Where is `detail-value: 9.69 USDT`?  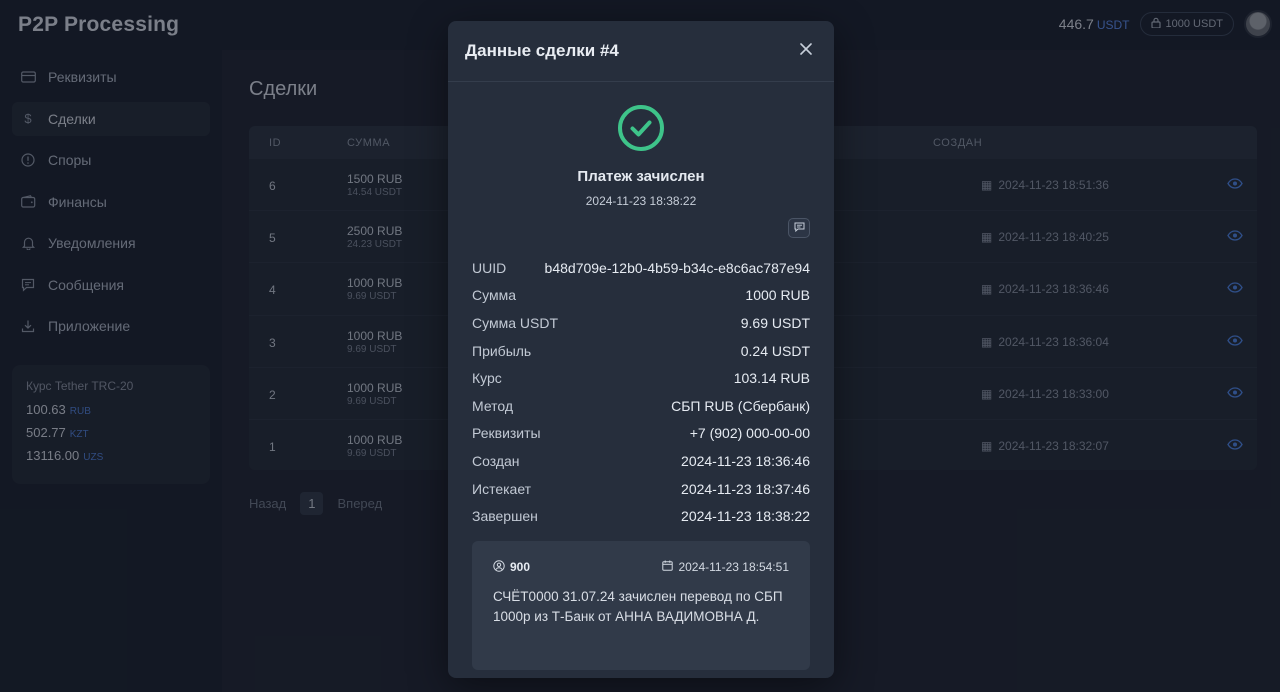
detail-value: 9.69 USDT is located at coordinates (775, 322).